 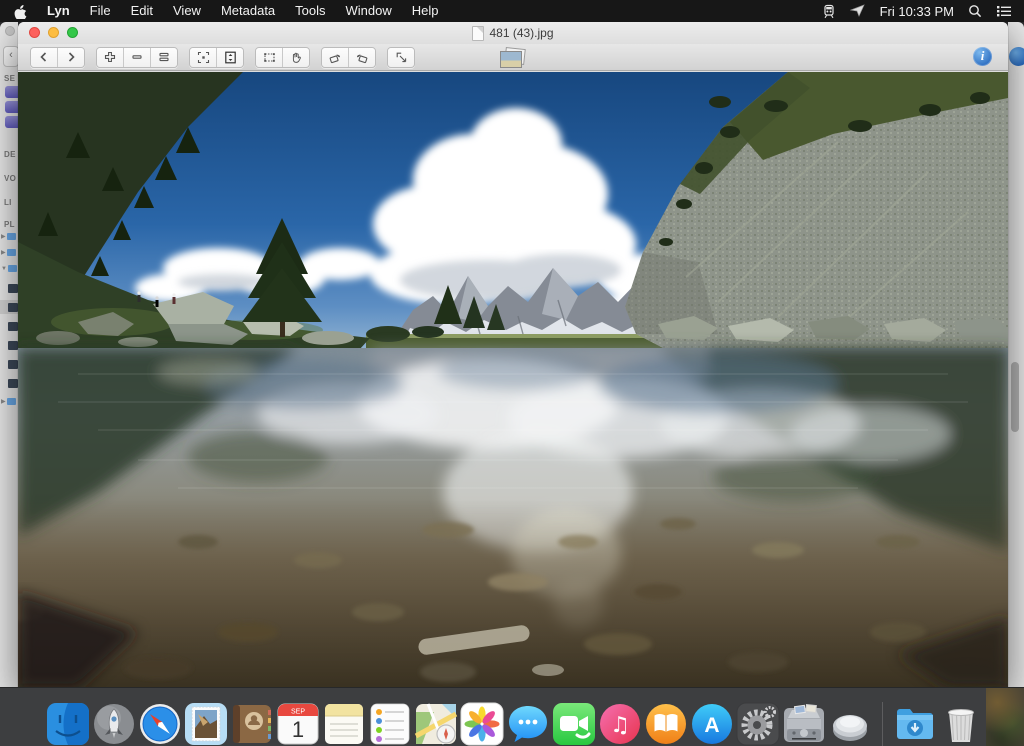 I want to click on rotate-left-button, so click(x=335, y=57).